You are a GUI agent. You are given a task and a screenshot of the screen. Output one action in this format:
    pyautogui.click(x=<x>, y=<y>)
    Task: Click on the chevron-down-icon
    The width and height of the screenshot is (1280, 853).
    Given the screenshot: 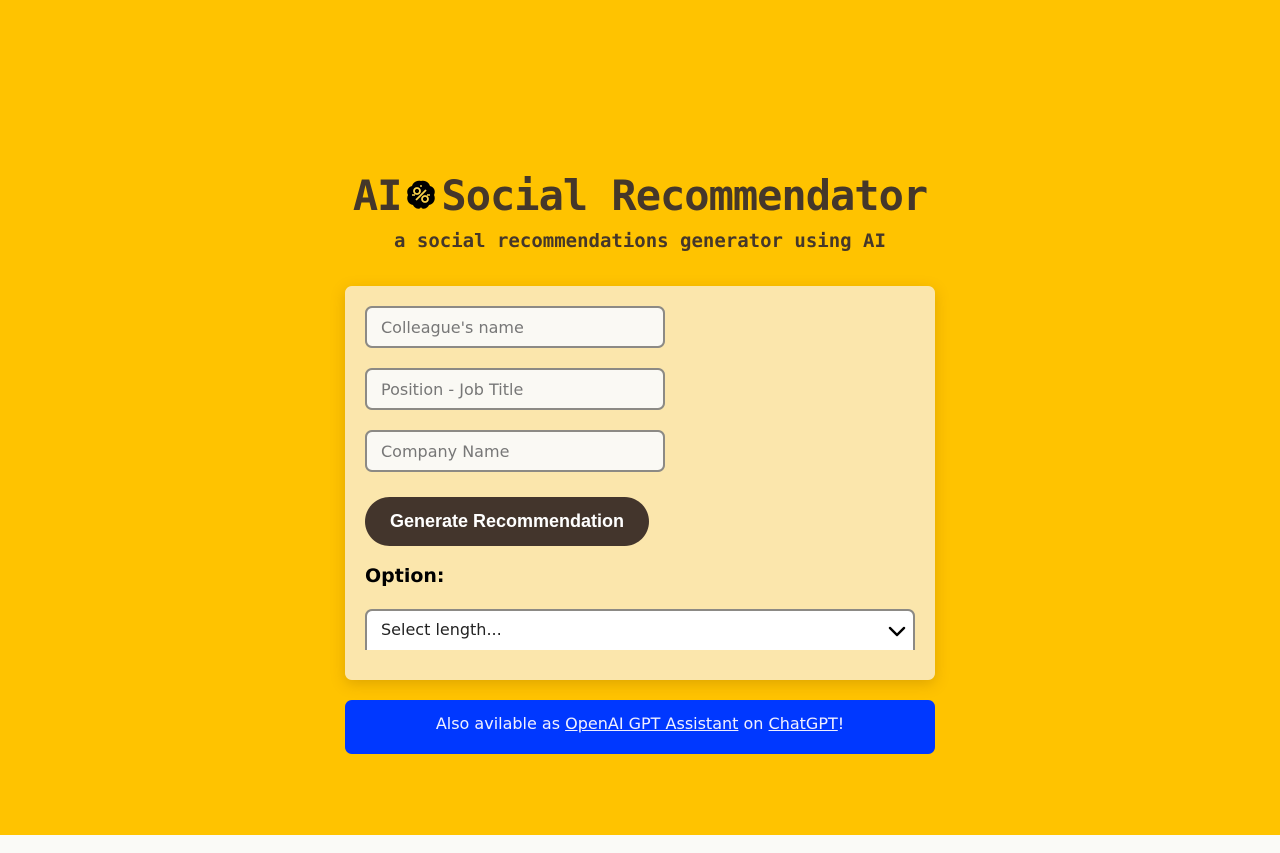 What is the action you would take?
    pyautogui.click(x=897, y=631)
    